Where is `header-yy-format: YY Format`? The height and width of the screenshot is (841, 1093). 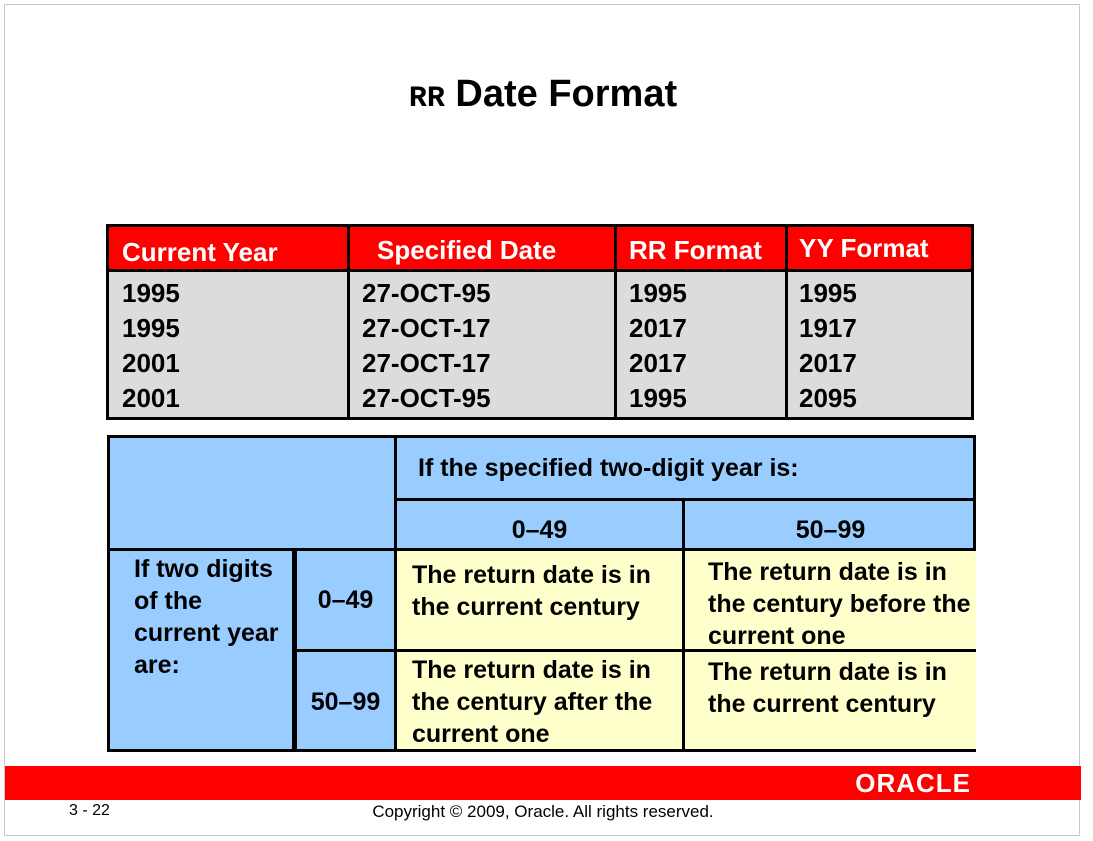
header-yy-format: YY Format is located at coordinates (864, 248).